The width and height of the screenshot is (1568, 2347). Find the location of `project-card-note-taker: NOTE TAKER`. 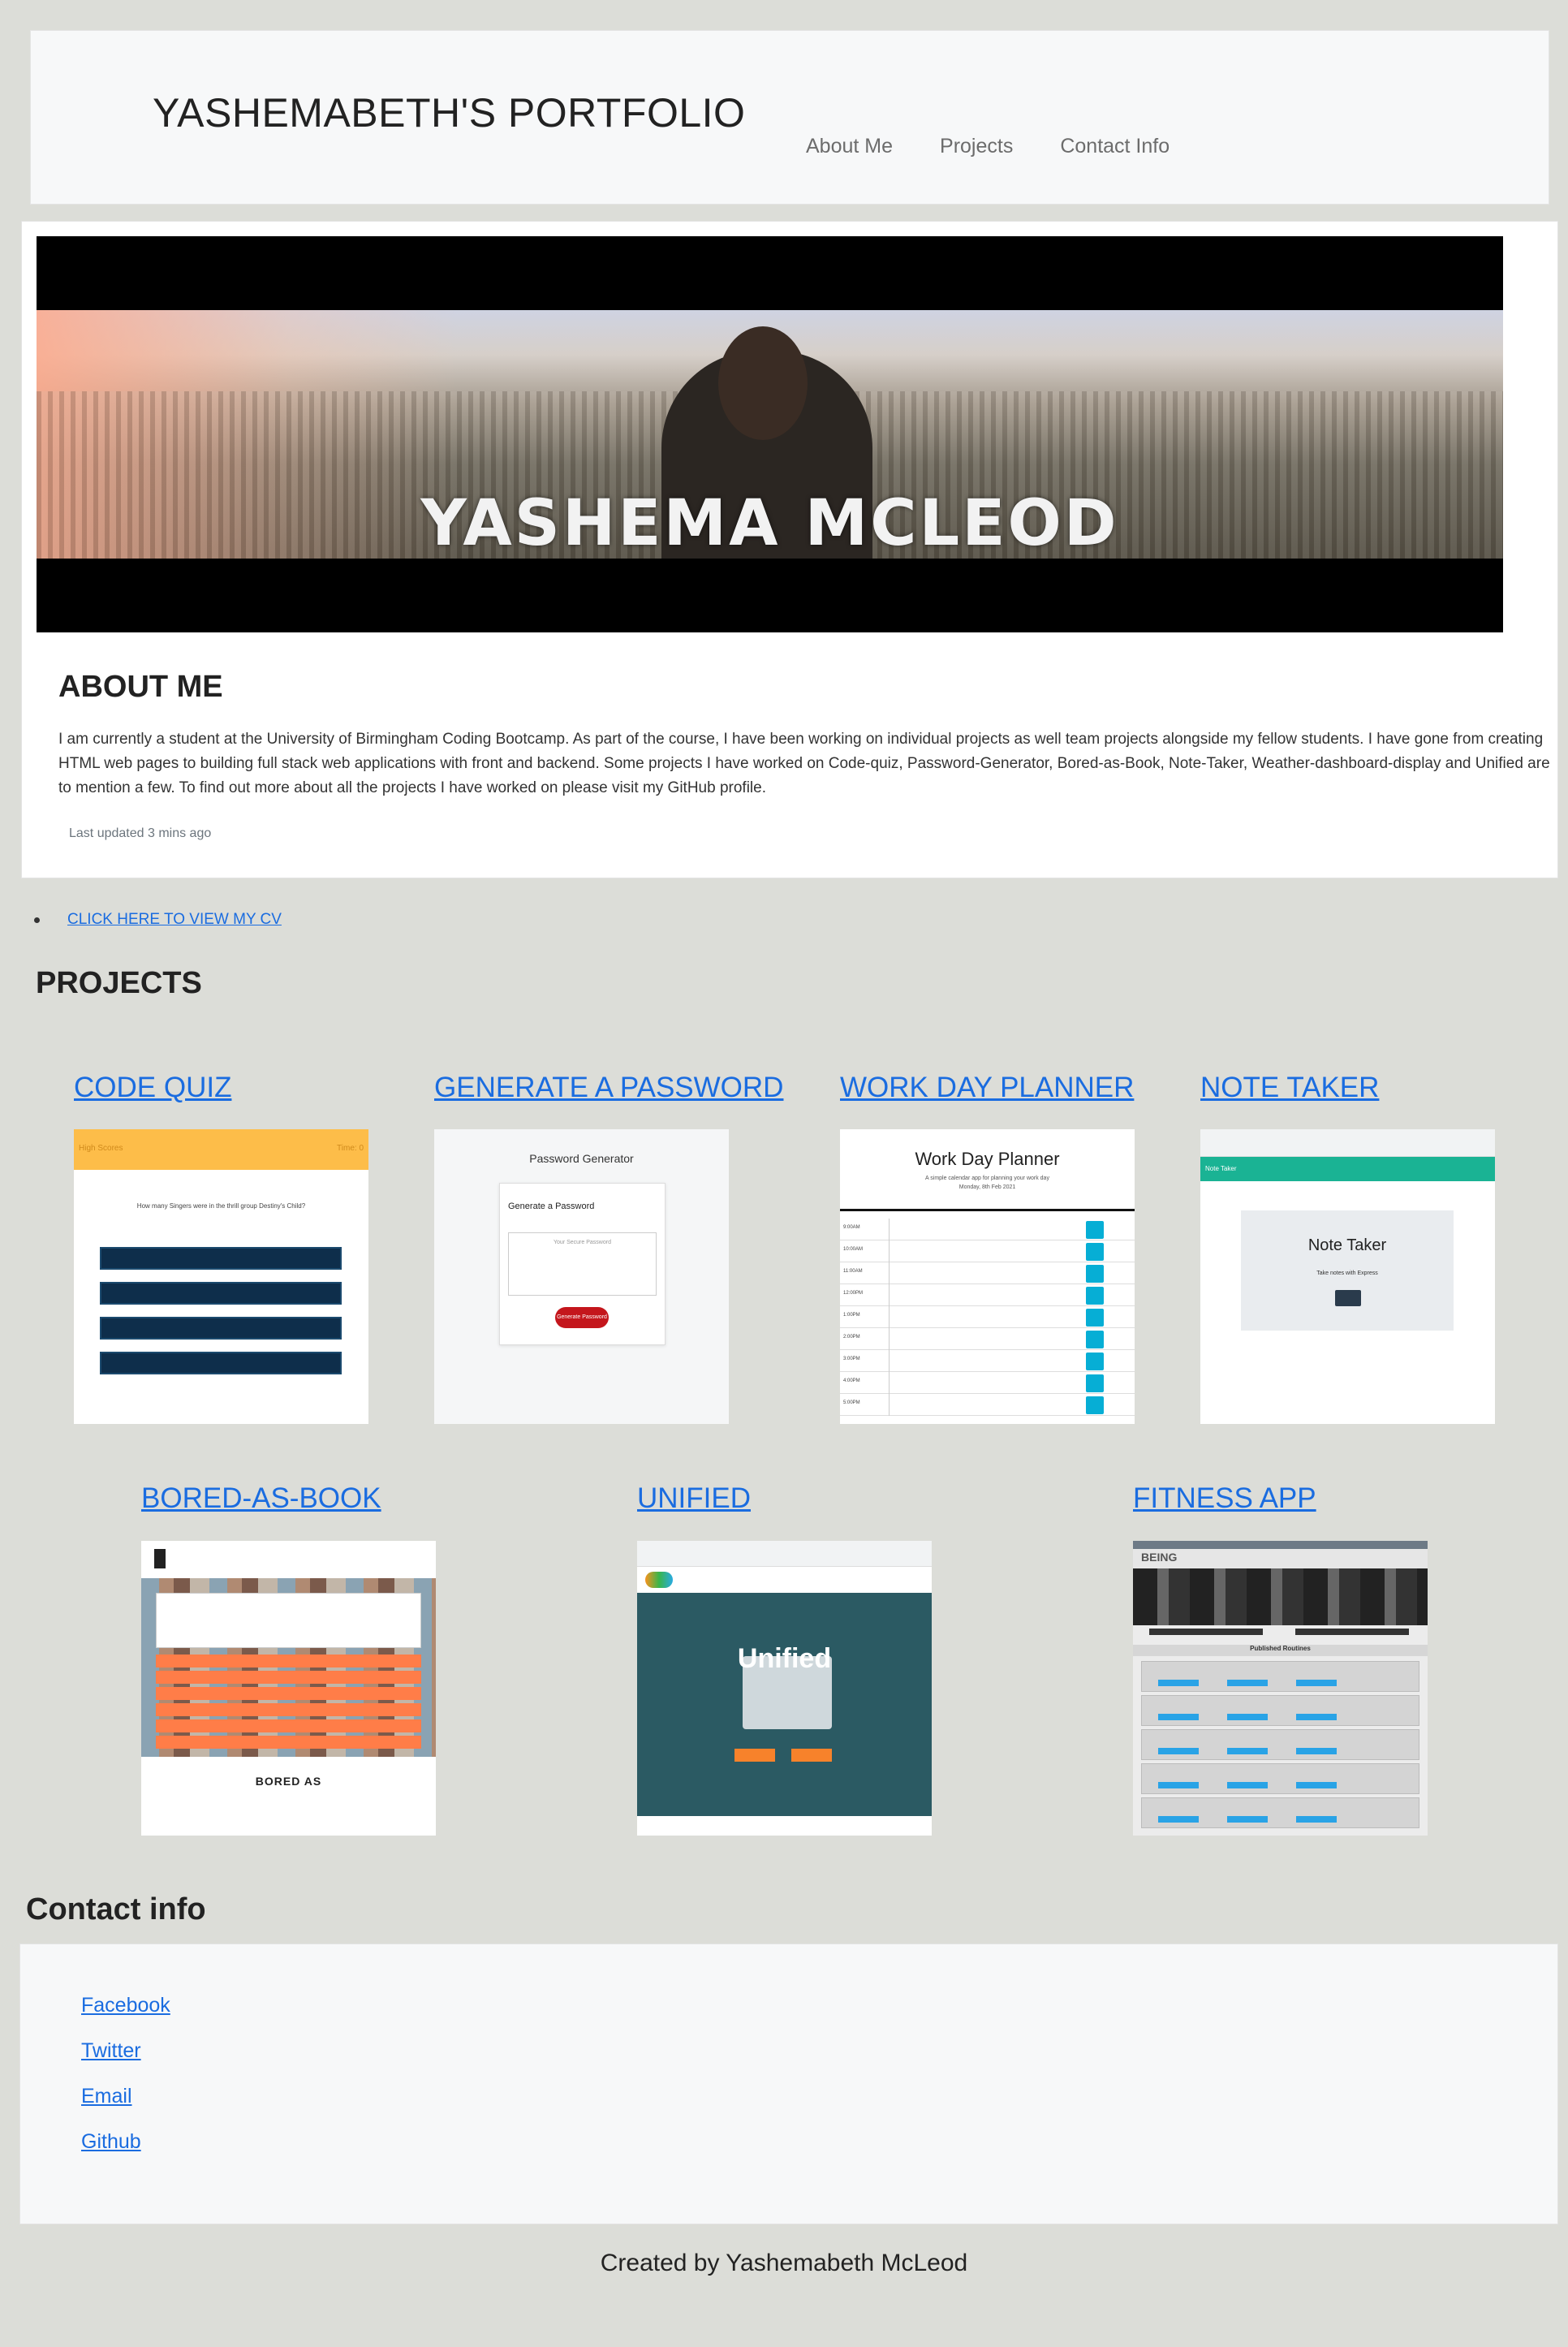

project-card-note-taker: NOTE TAKER is located at coordinates (1290, 1088).